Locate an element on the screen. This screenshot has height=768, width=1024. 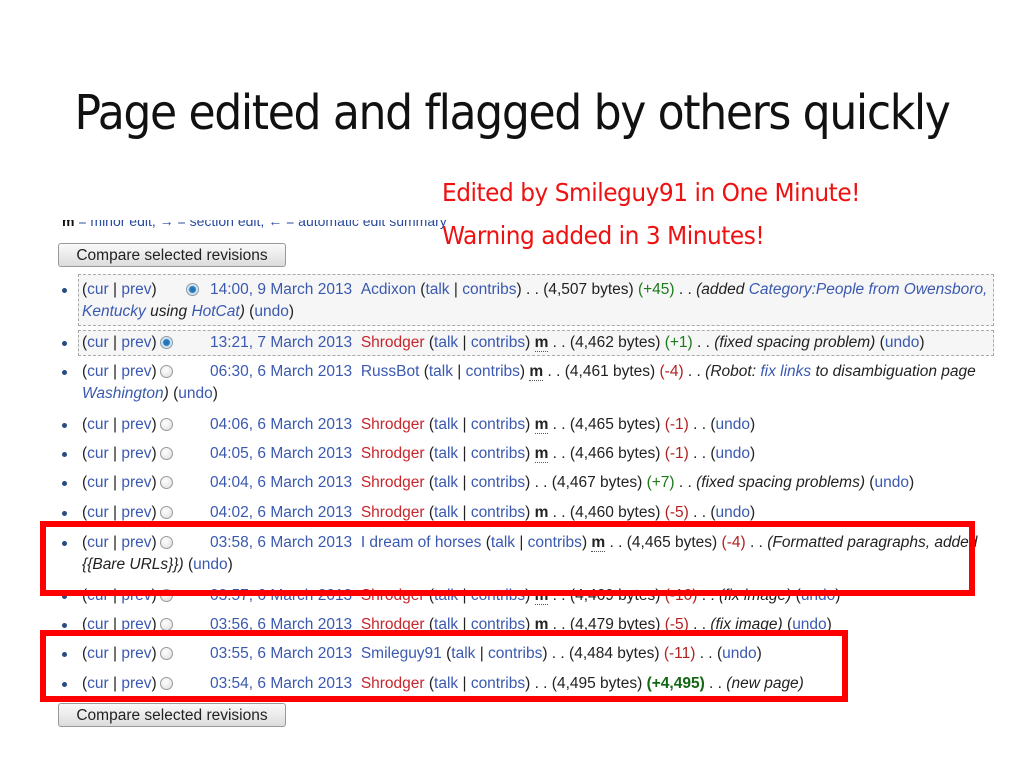
revision-date-link: 03:58, 6 March 2013 is located at coordinates (281, 542).